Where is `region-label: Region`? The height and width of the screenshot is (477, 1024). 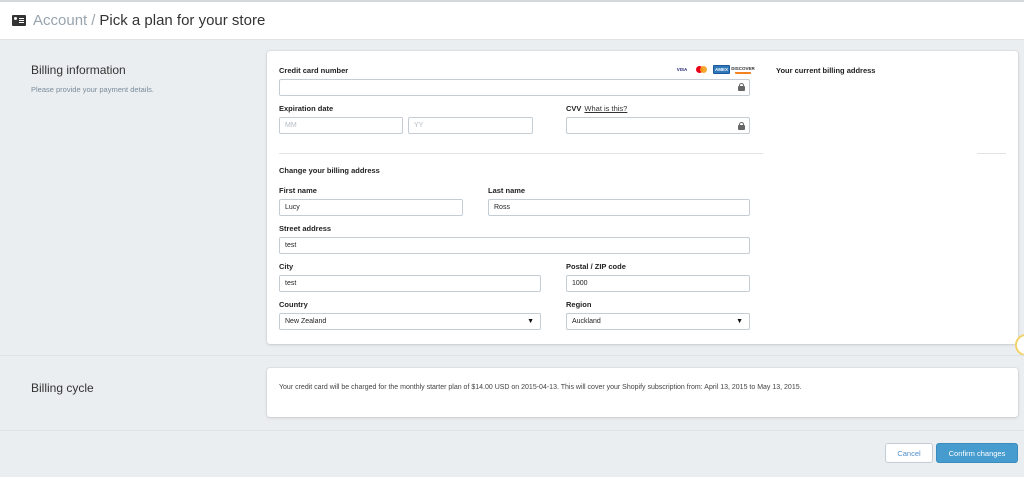
region-label: Region is located at coordinates (579, 304).